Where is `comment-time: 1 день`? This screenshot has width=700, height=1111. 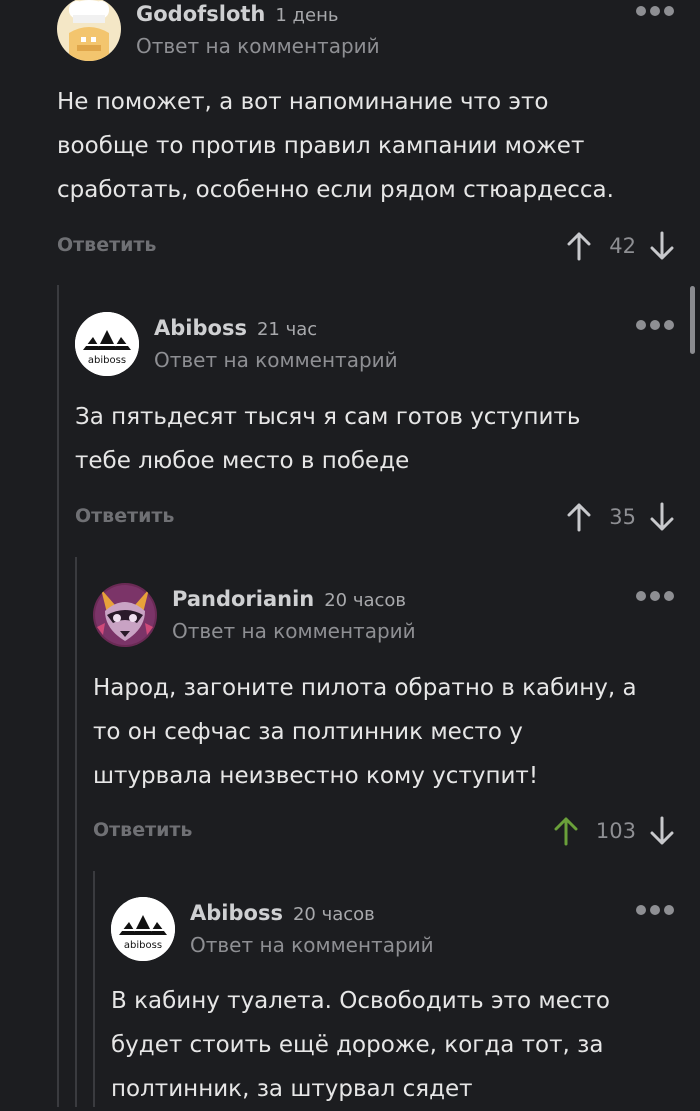 comment-time: 1 день is located at coordinates (307, 15).